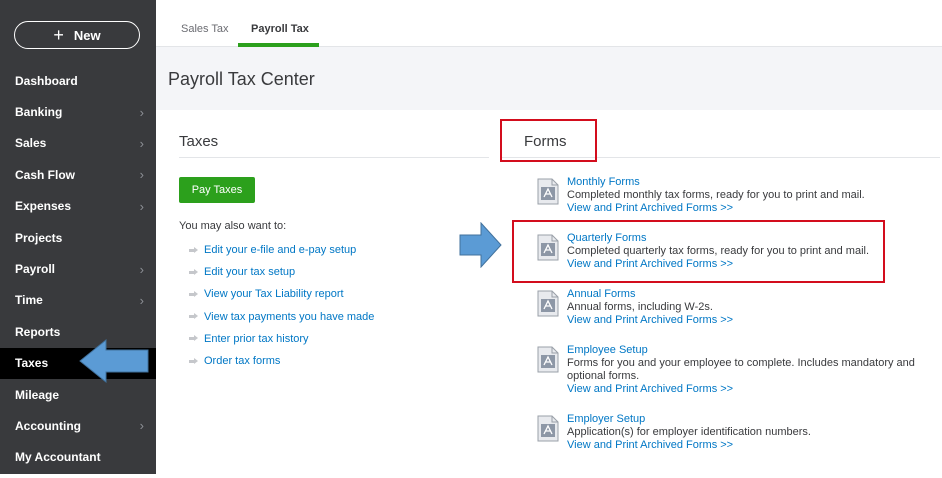  Describe the element at coordinates (548, 140) in the screenshot. I see `forms-highlight-box` at that location.